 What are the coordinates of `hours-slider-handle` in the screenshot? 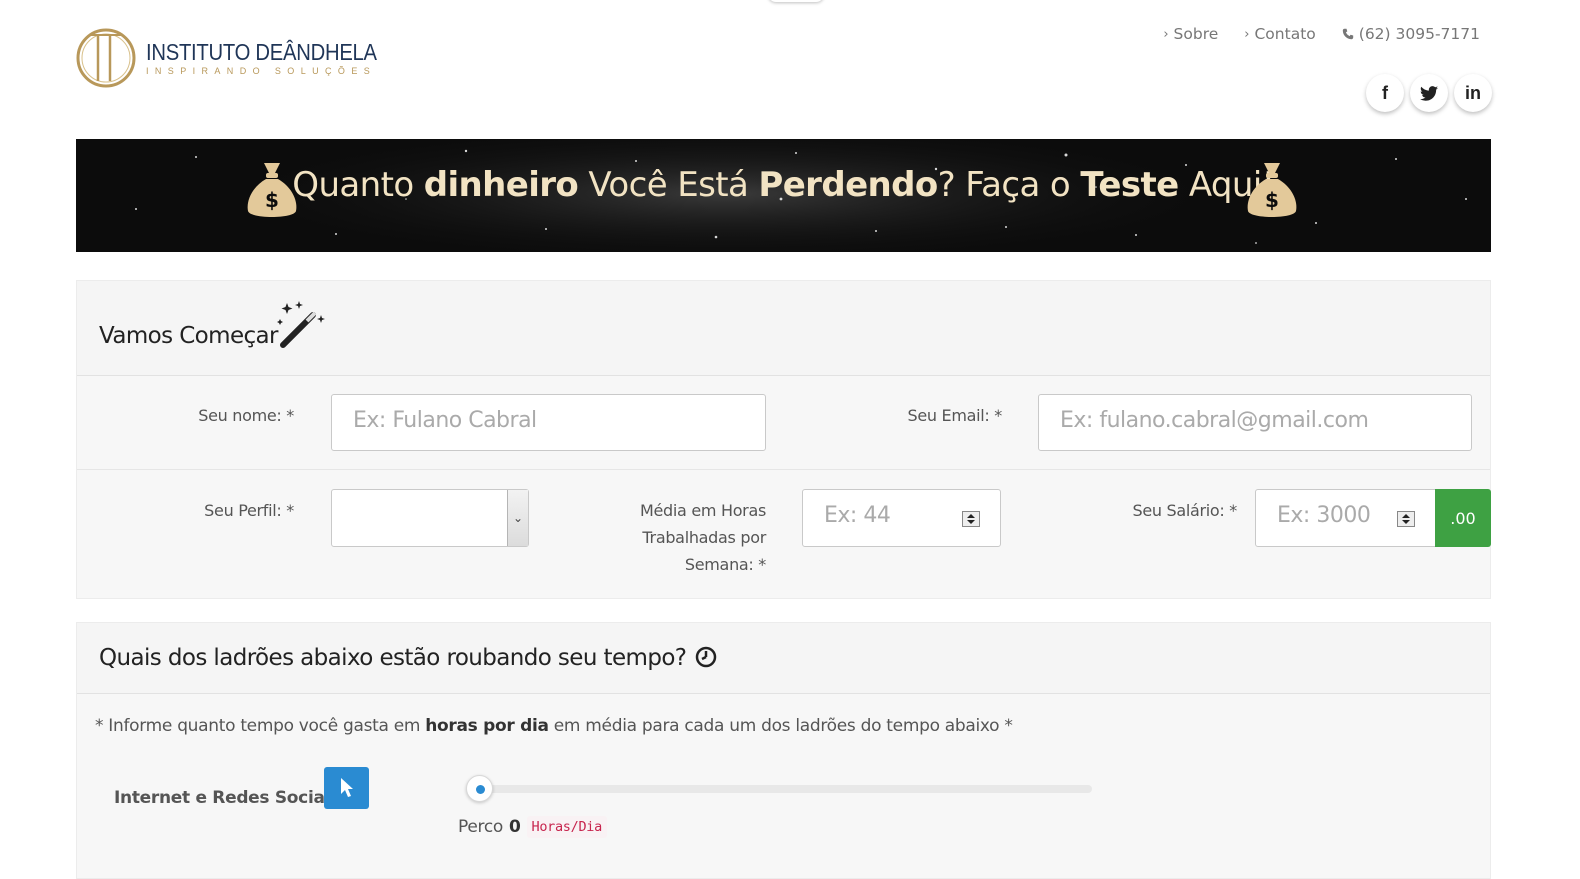 It's located at (479, 788).